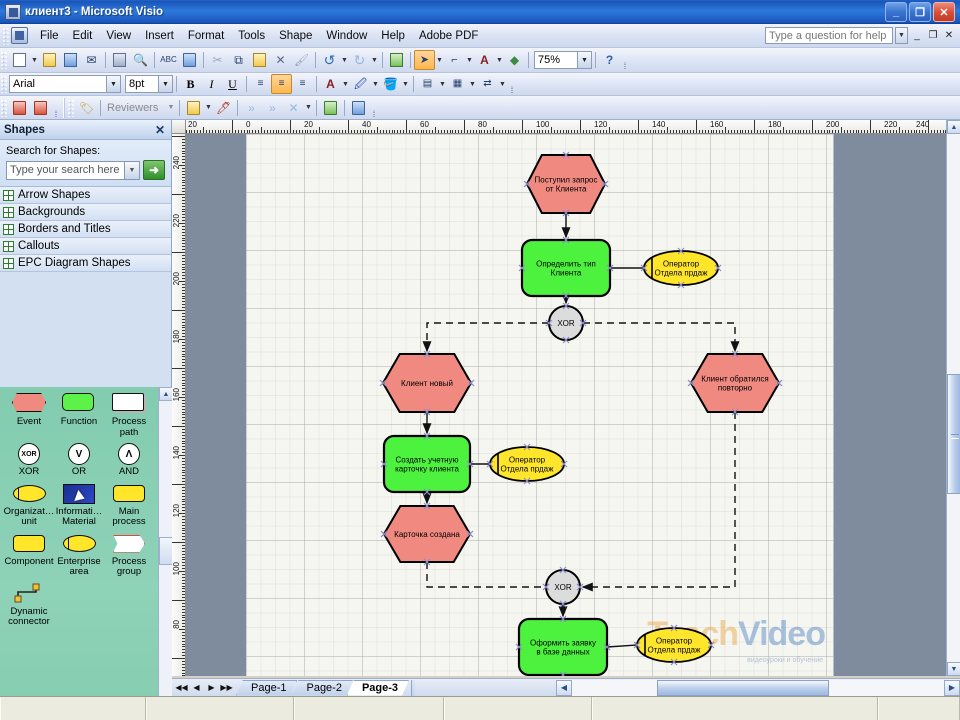 The image size is (960, 720). Describe the element at coordinates (49, 60) in the screenshot. I see `open-icon` at that location.